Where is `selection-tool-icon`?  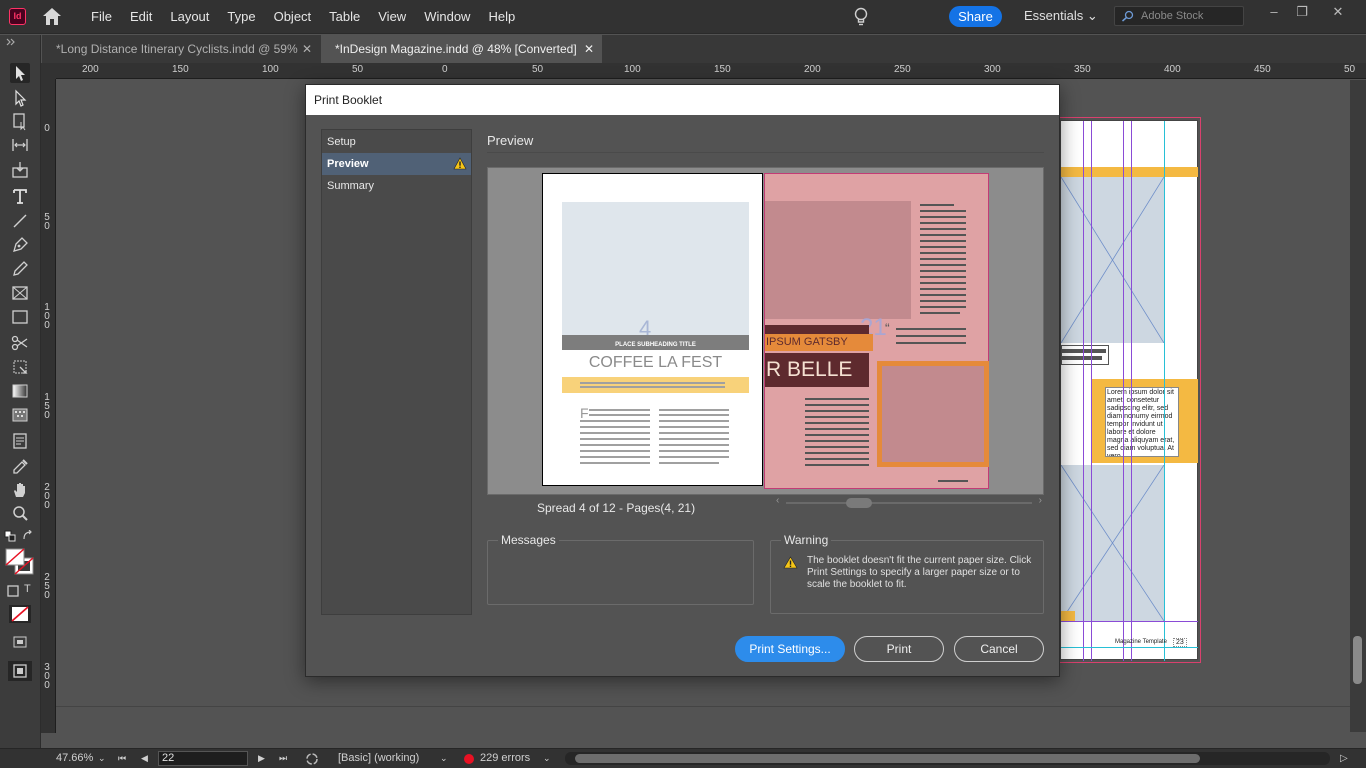 selection-tool-icon is located at coordinates (20, 73).